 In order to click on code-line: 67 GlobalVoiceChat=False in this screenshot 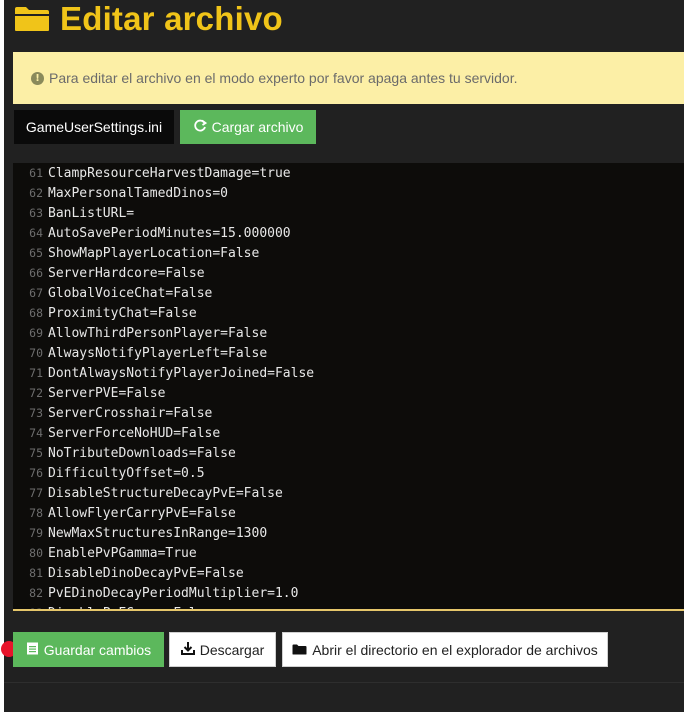, I will do `click(112, 293)`.